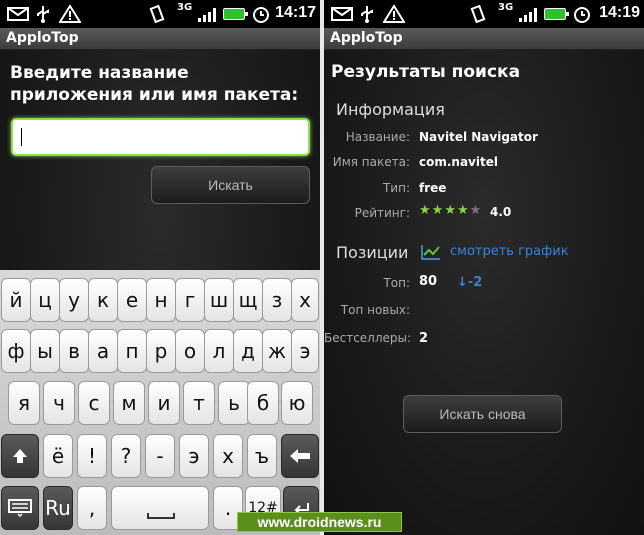 The height and width of the screenshot is (535, 644). I want to click on network-type: 3G, so click(185, 7).